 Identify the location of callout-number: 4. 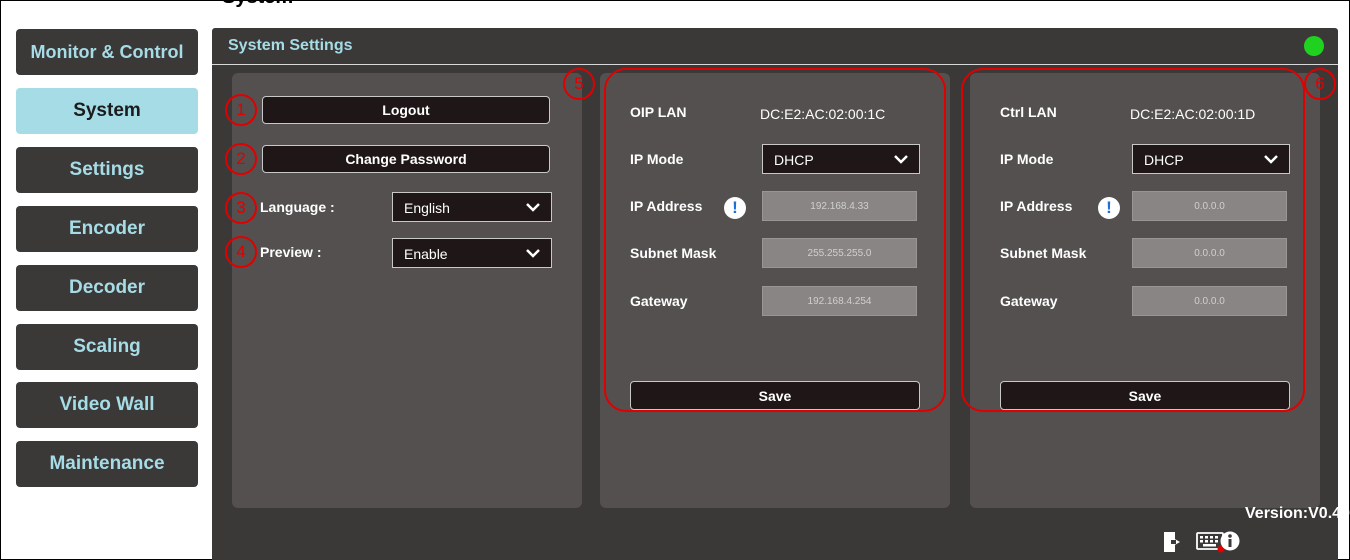
(241, 252).